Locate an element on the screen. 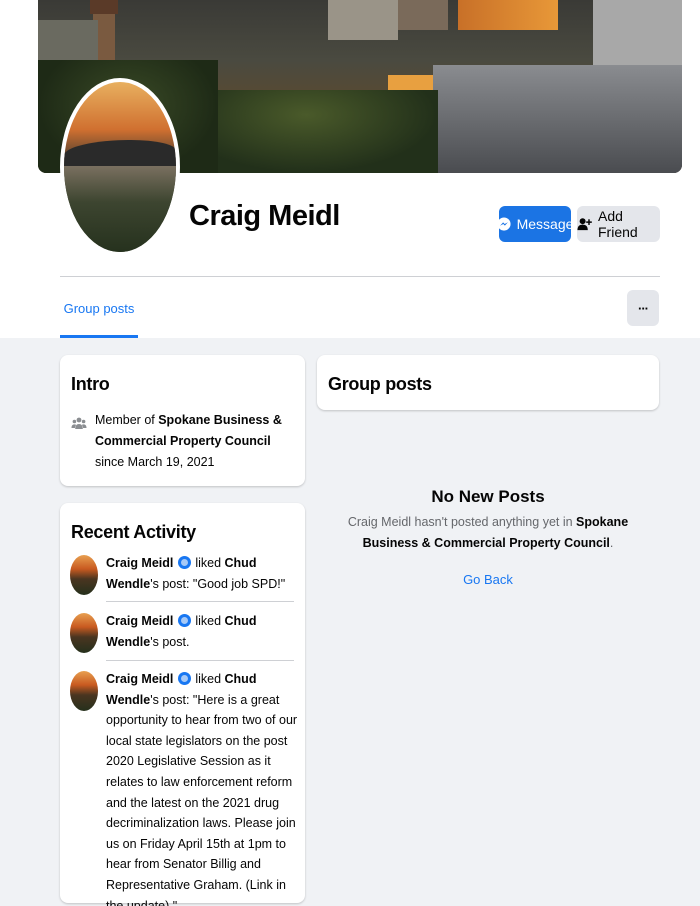 This screenshot has height=906, width=700. group-posts-card: Group posts is located at coordinates (488, 382).